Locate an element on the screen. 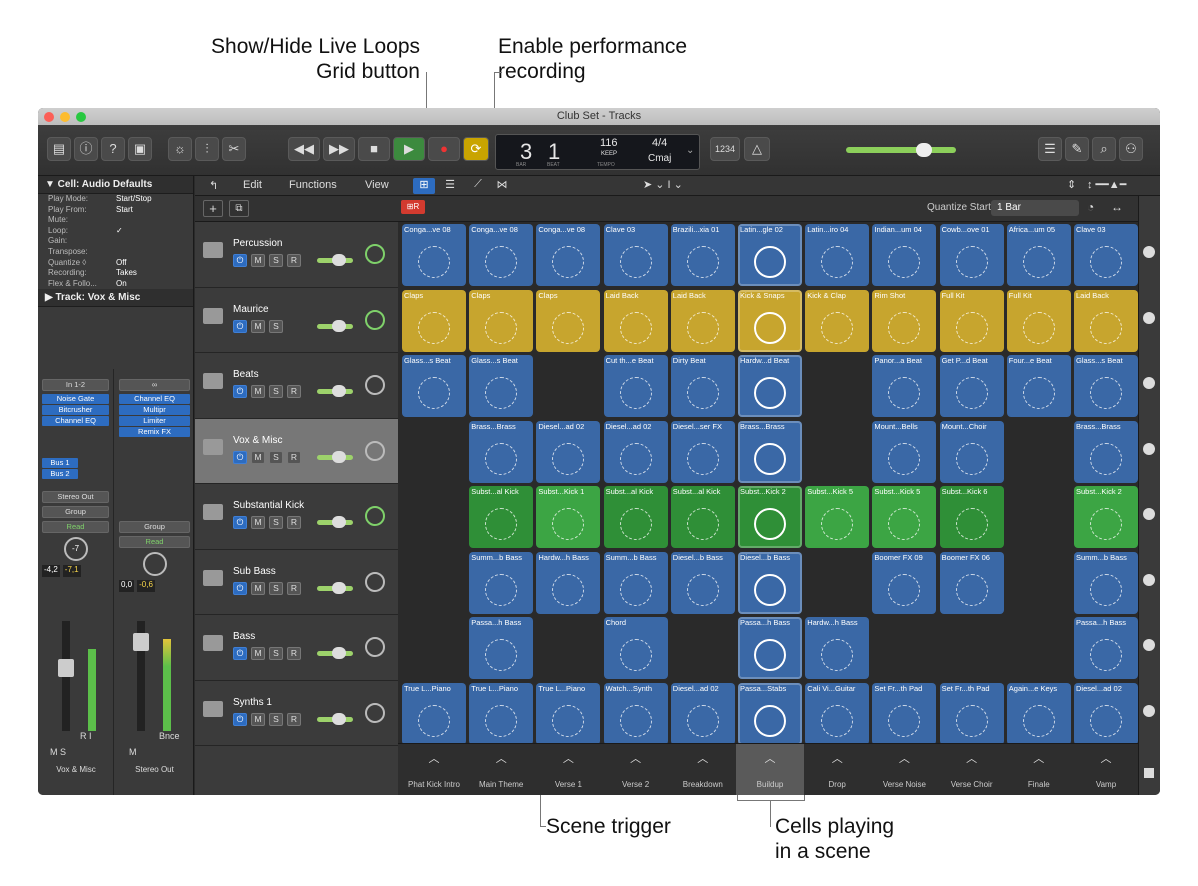  forward-button: ▶▶ is located at coordinates (339, 149).